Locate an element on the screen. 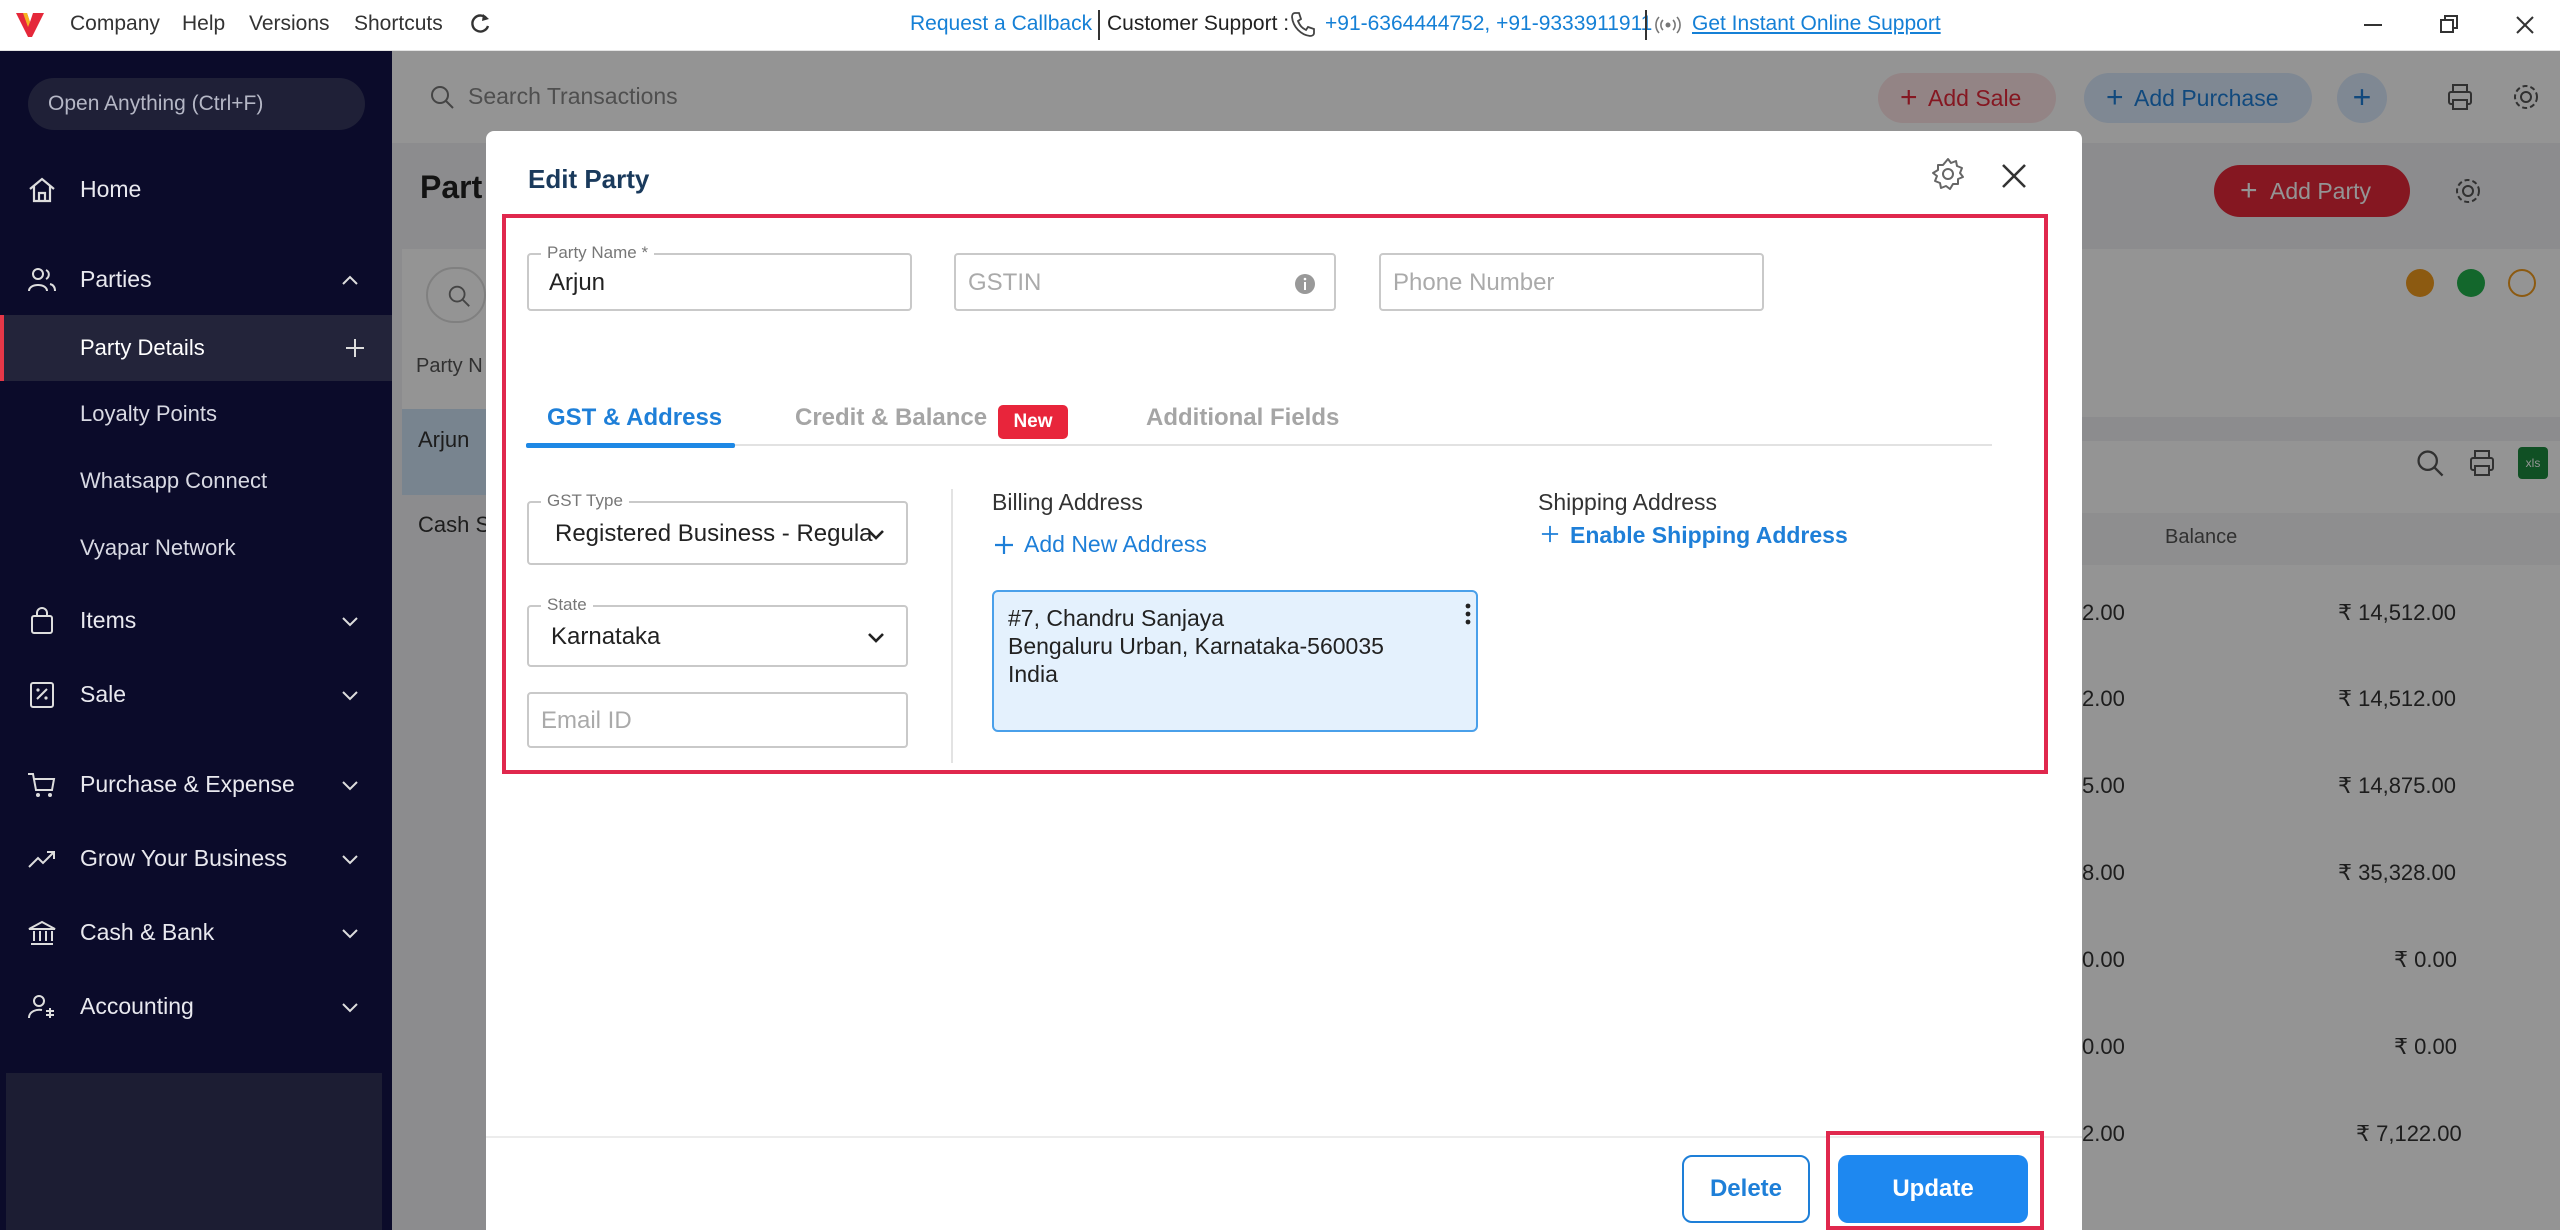 Image resolution: width=2560 pixels, height=1230 pixels. close-window-icon is located at coordinates (2525, 25).